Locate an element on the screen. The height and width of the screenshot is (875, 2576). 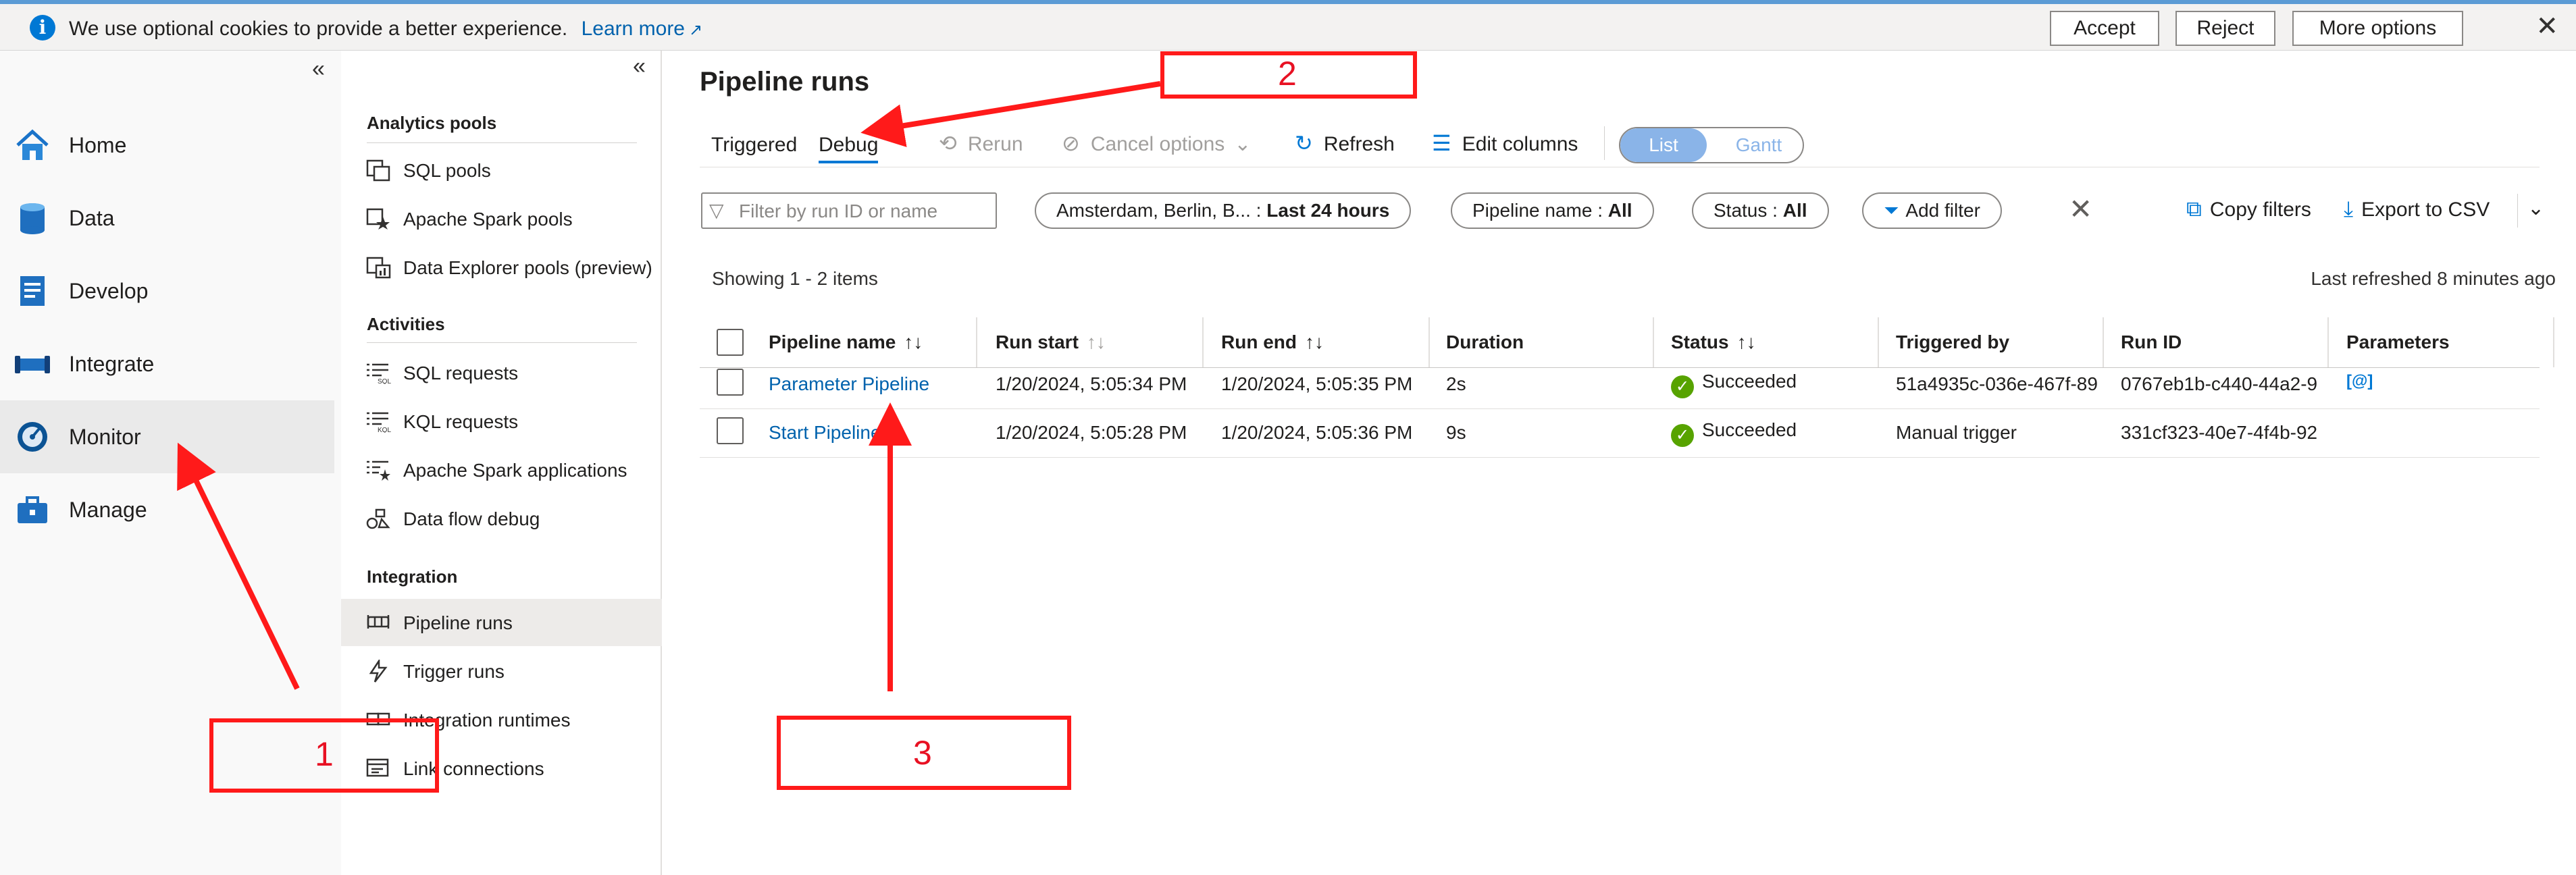
annotation-label-3: 3 is located at coordinates (923, 753).